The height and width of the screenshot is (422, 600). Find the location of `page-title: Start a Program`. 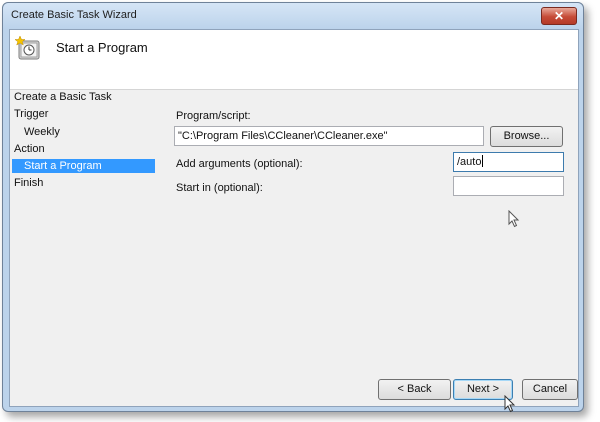

page-title: Start a Program is located at coordinates (102, 47).